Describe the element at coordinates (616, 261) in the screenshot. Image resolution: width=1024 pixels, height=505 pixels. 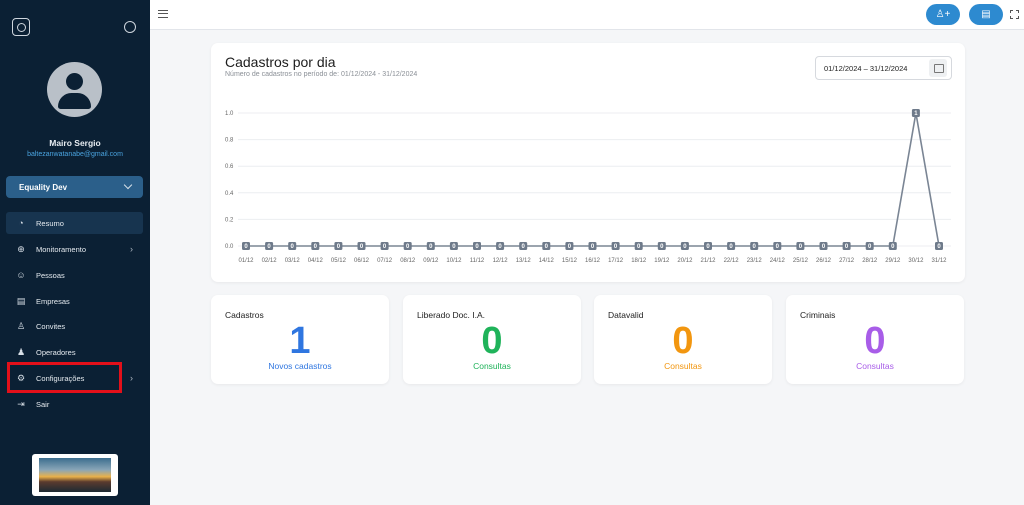
I see `x-tick-label: 17/12` at that location.